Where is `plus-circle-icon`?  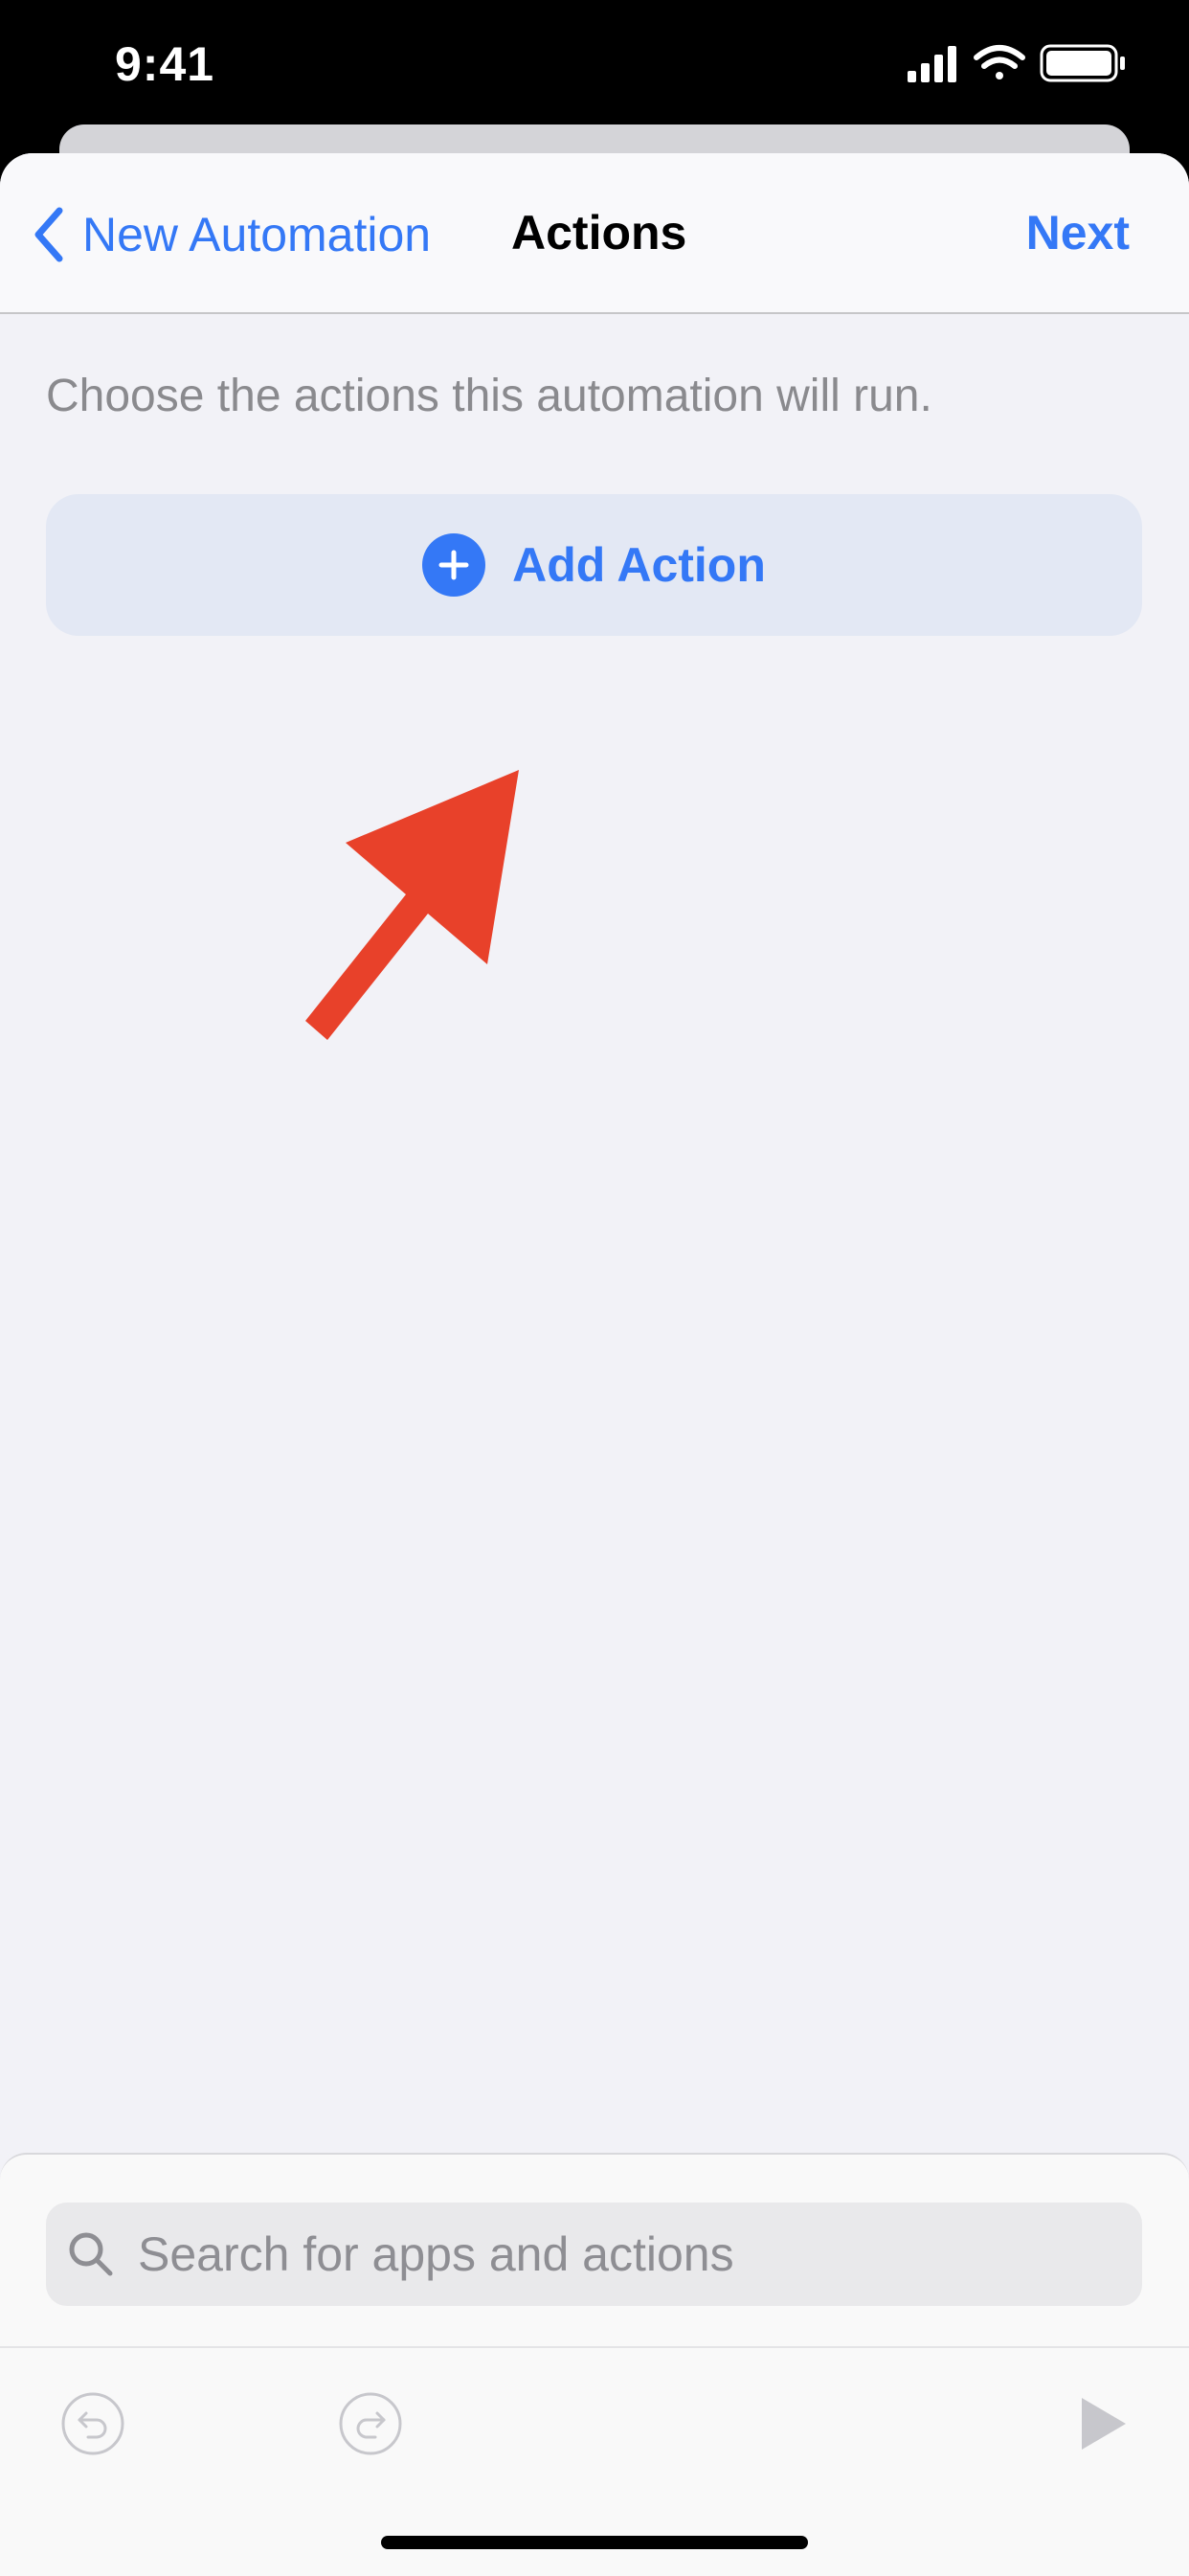 plus-circle-icon is located at coordinates (454, 565).